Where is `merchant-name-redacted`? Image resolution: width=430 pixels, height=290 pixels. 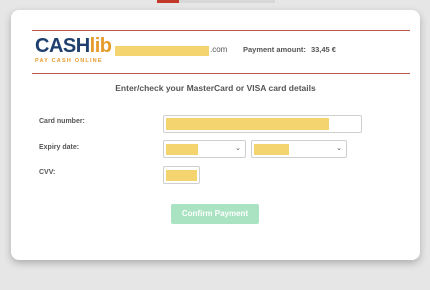 merchant-name-redacted is located at coordinates (162, 51).